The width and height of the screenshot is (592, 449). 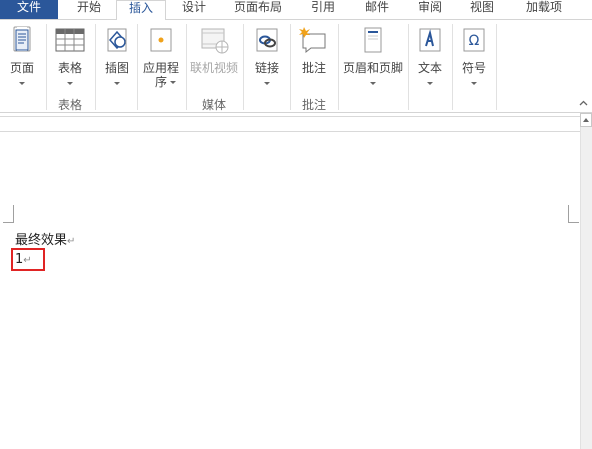 I want to click on paragraph-1-text: 最终效果, so click(x=41, y=240).